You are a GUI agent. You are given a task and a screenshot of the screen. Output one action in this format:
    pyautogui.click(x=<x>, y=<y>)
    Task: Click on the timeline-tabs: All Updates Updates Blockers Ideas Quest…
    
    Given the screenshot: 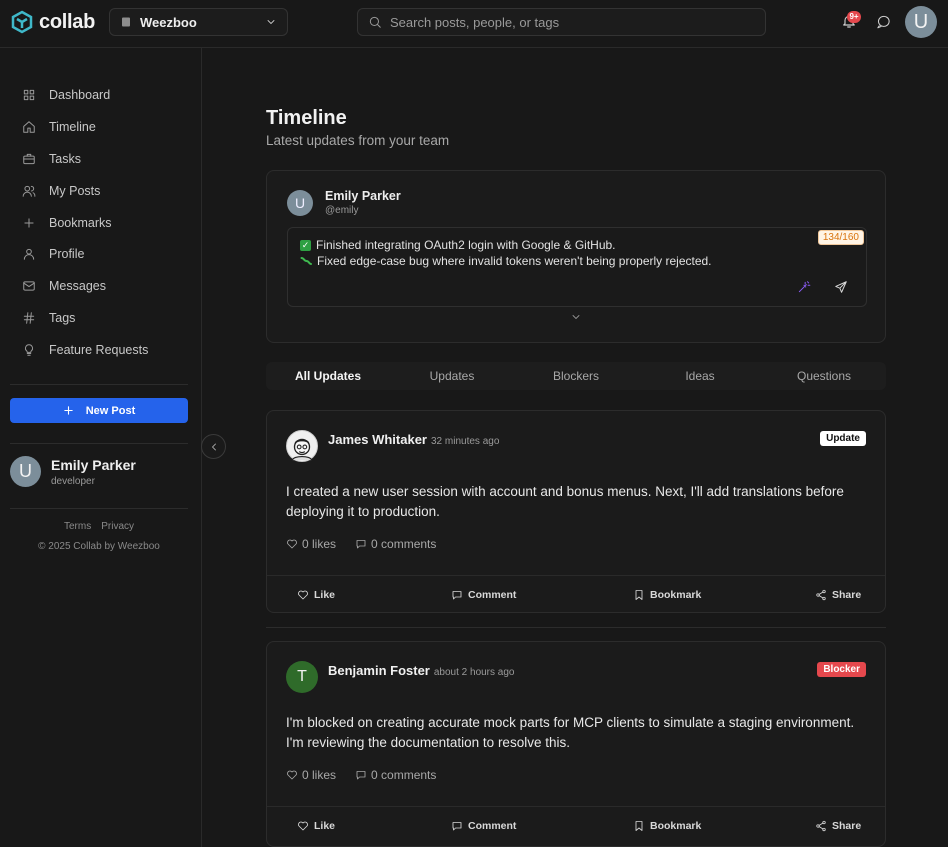 What is the action you would take?
    pyautogui.click(x=576, y=376)
    